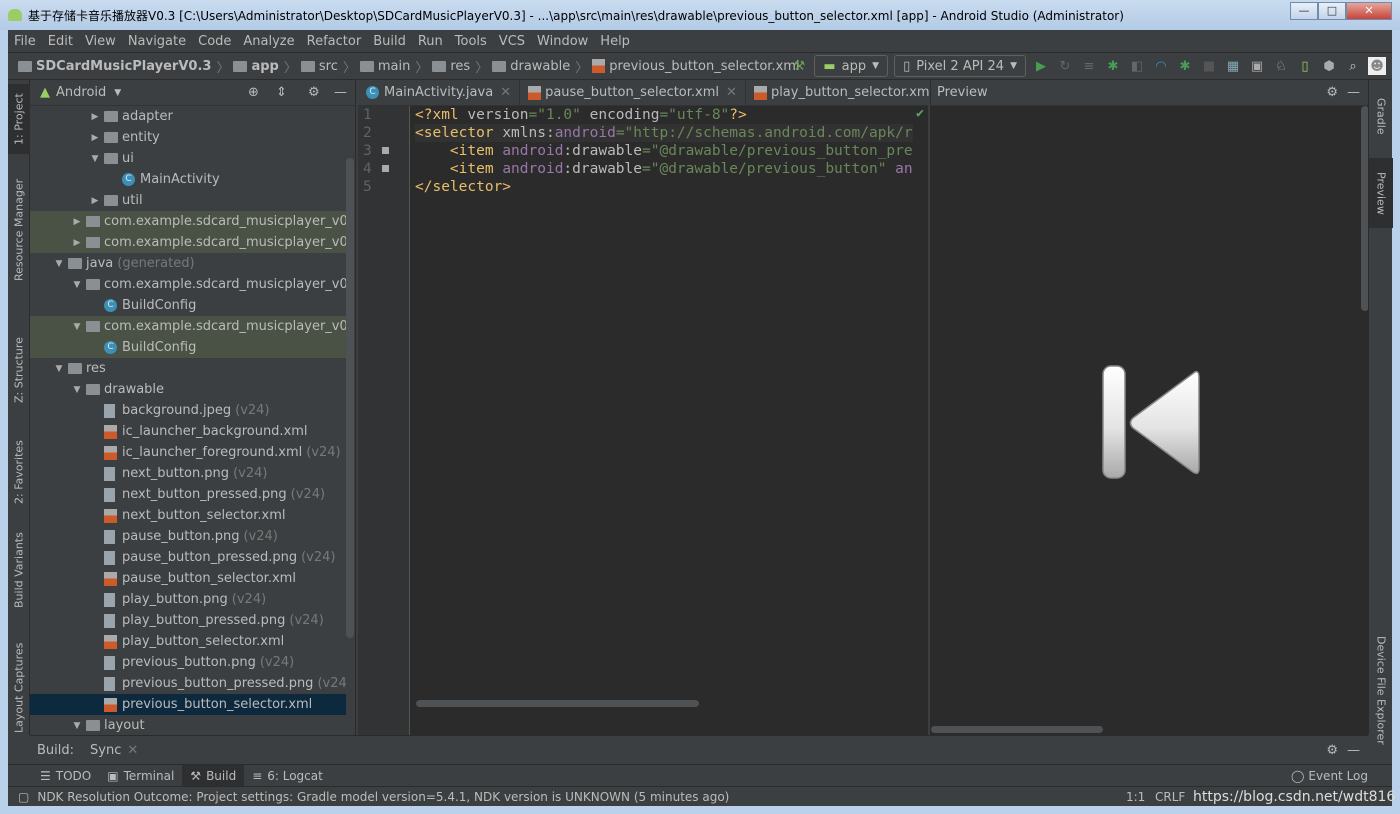 This screenshot has width=1400, height=814. What do you see at coordinates (188, 326) in the screenshot?
I see `tree-item: ▼ com.example.sdcard_musicplayer_v03.test` at bounding box center [188, 326].